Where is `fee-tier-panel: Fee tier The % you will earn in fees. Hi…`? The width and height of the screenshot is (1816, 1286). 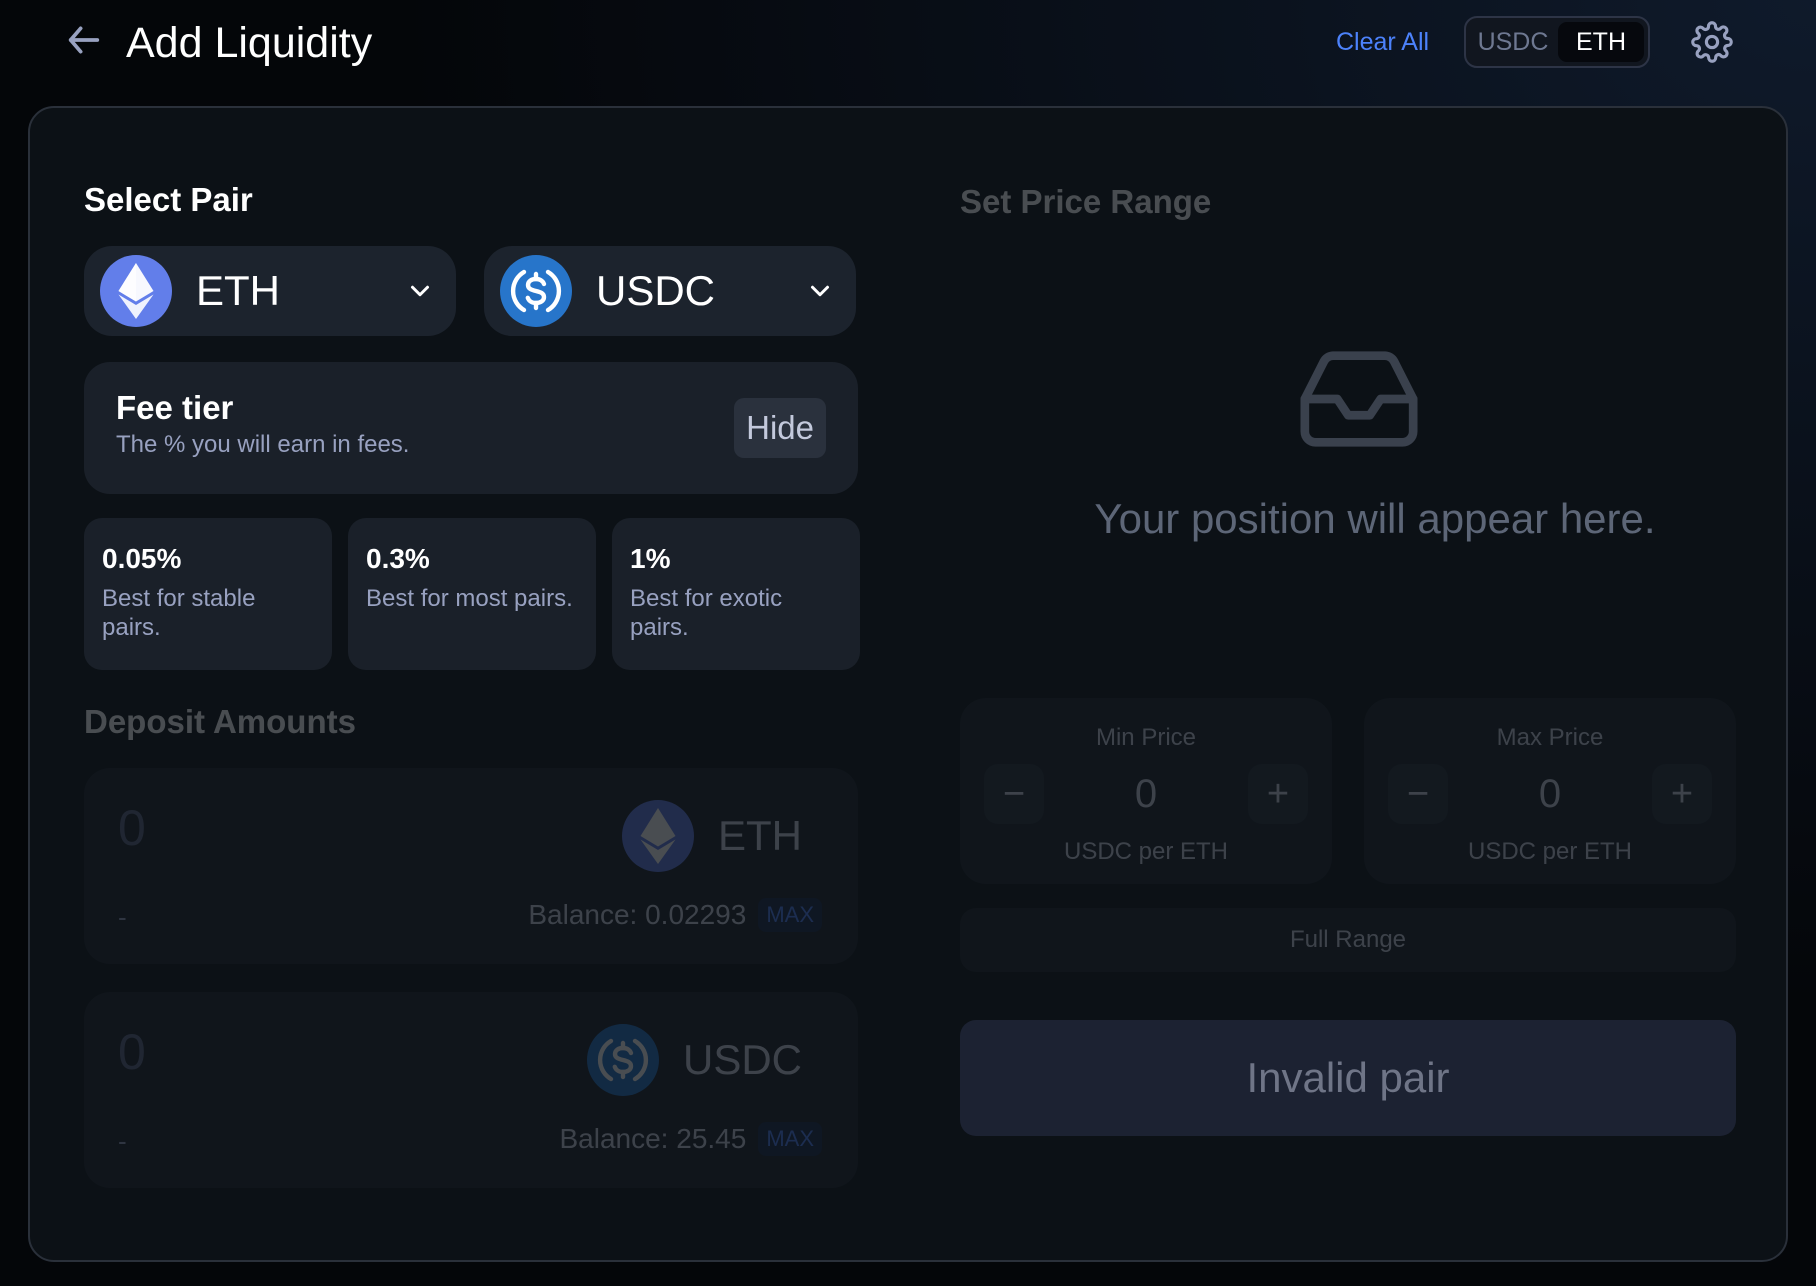 fee-tier-panel: Fee tier The % you will earn in fees. Hi… is located at coordinates (471, 428).